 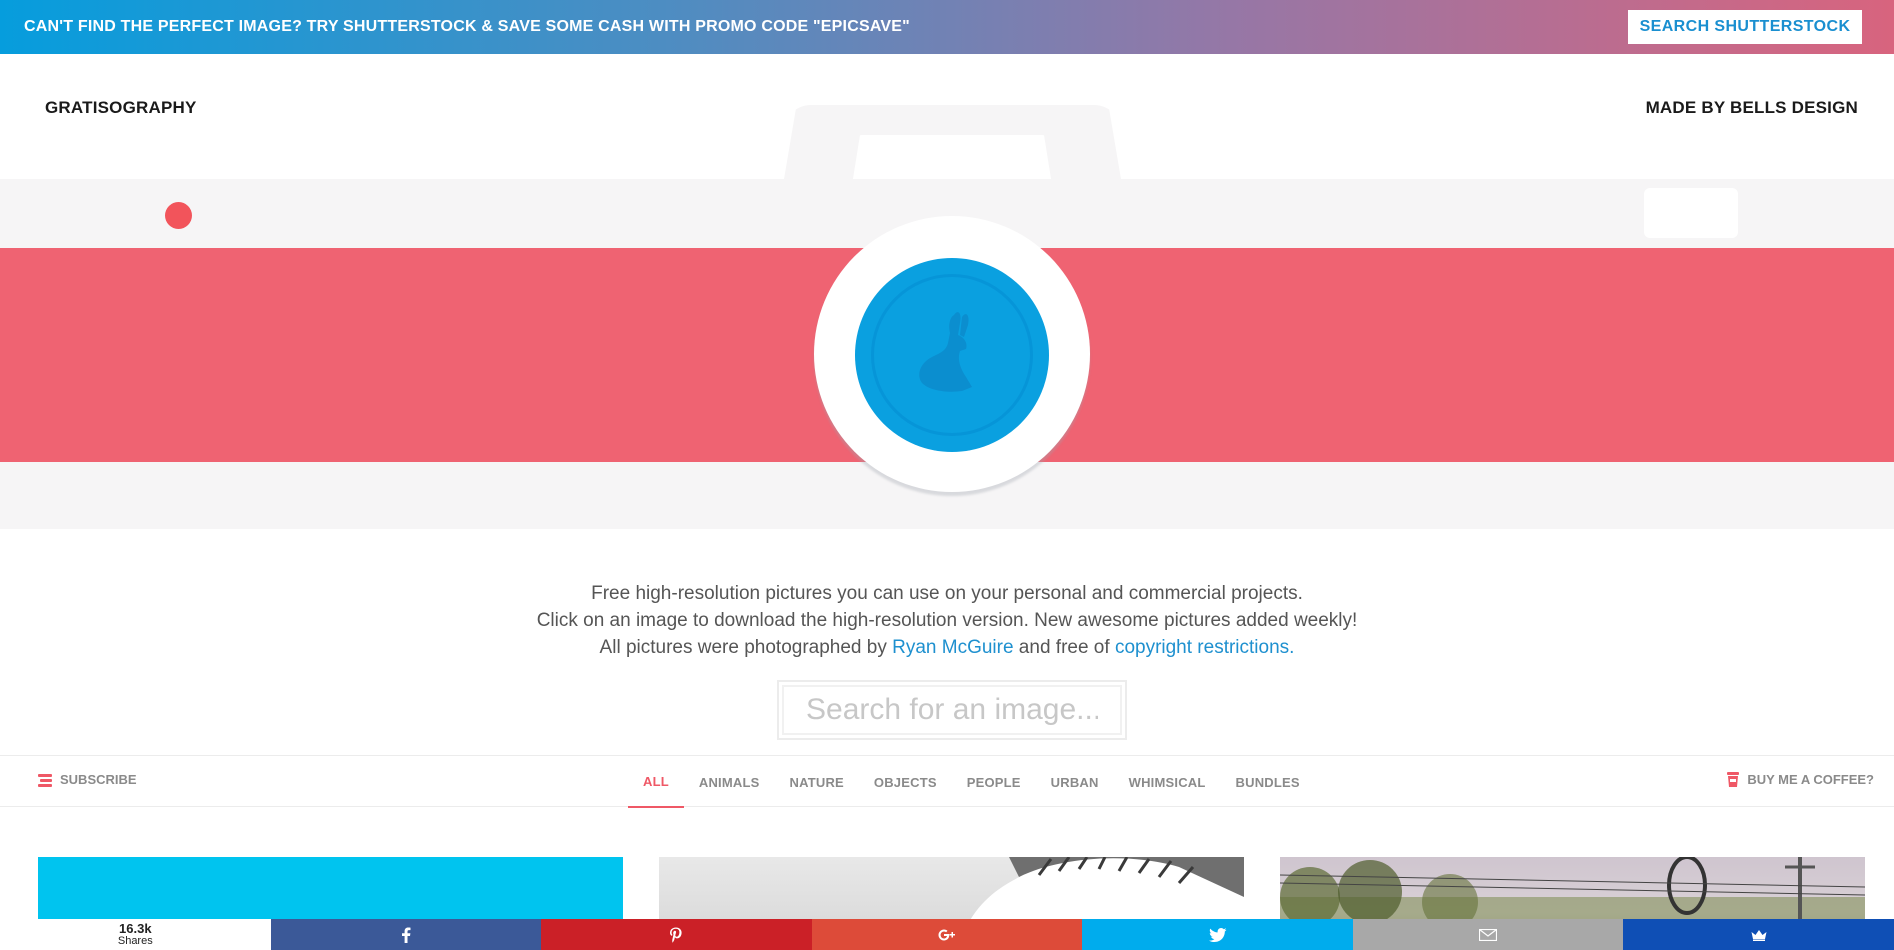 I want to click on subscribe-label: SUBSCRIBE, so click(x=98, y=779).